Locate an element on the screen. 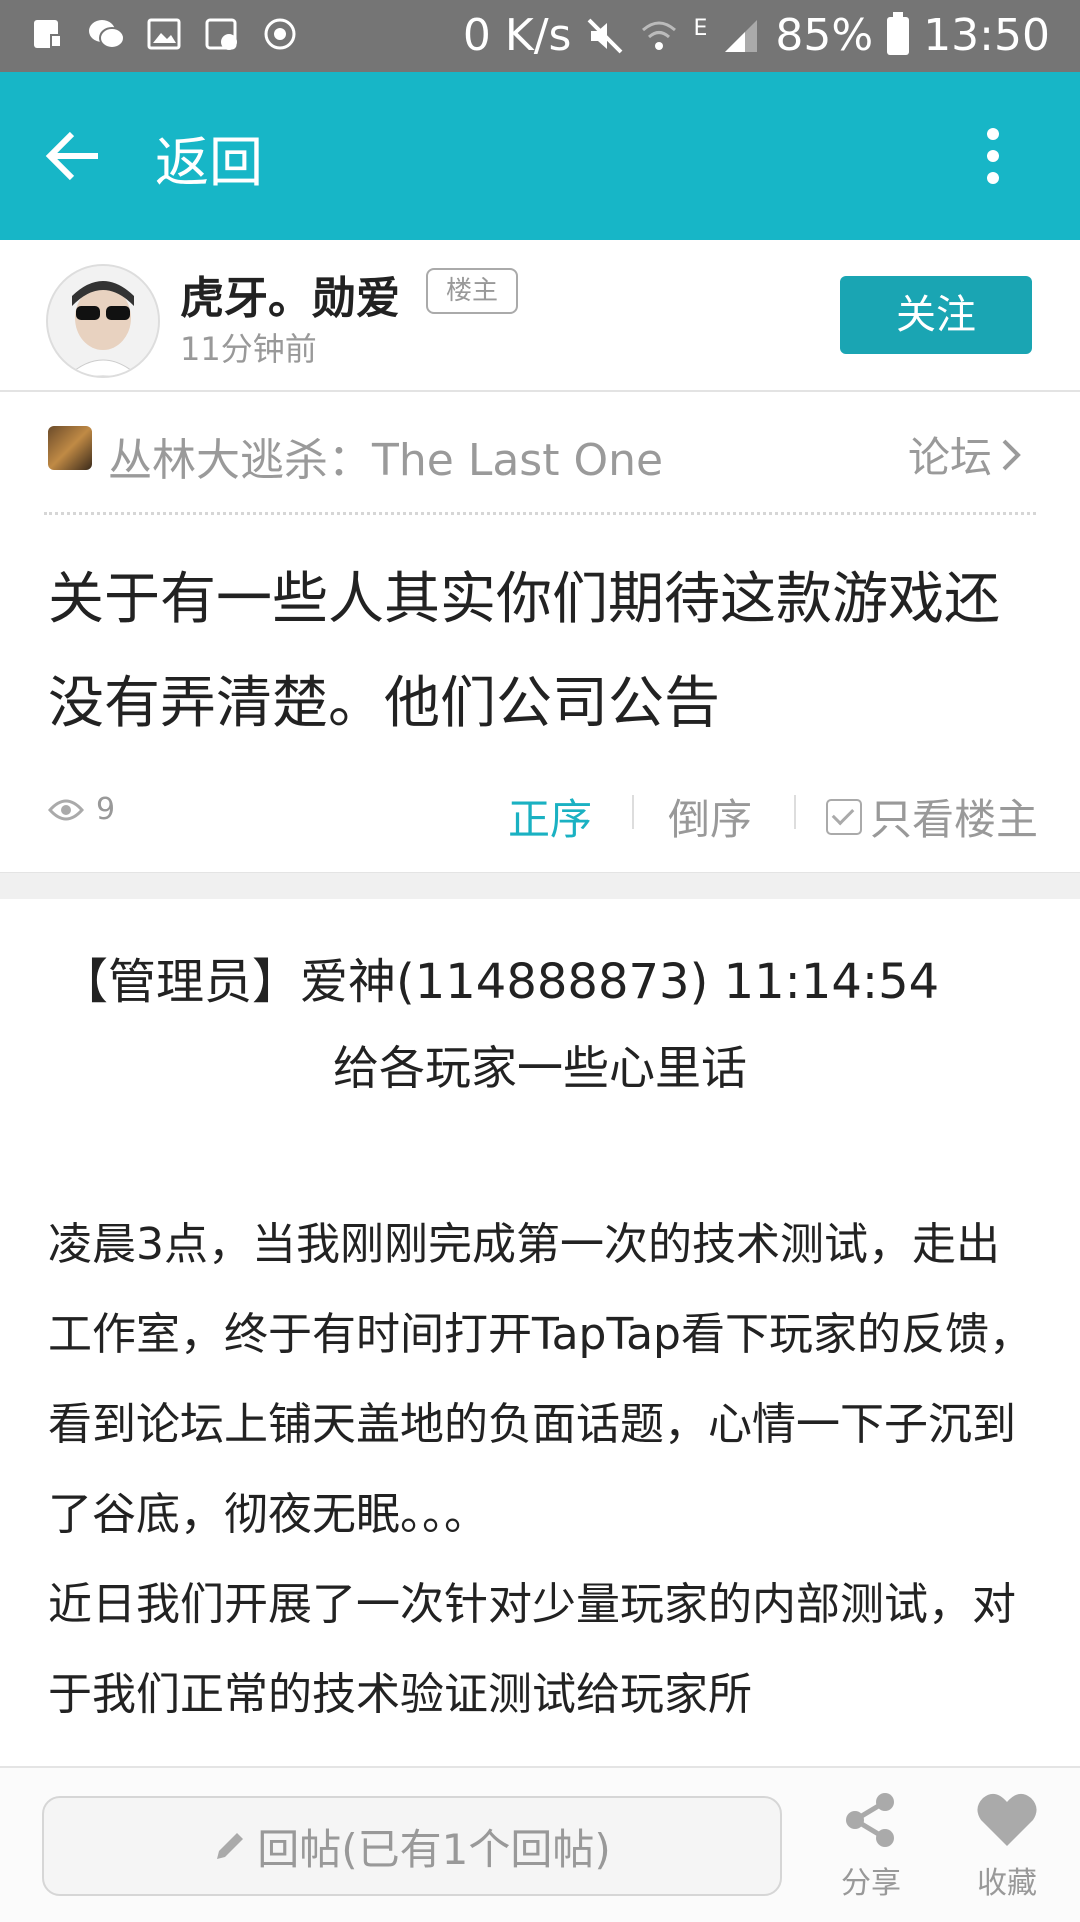 The image size is (1080, 1922). eye-icon is located at coordinates (66, 809).